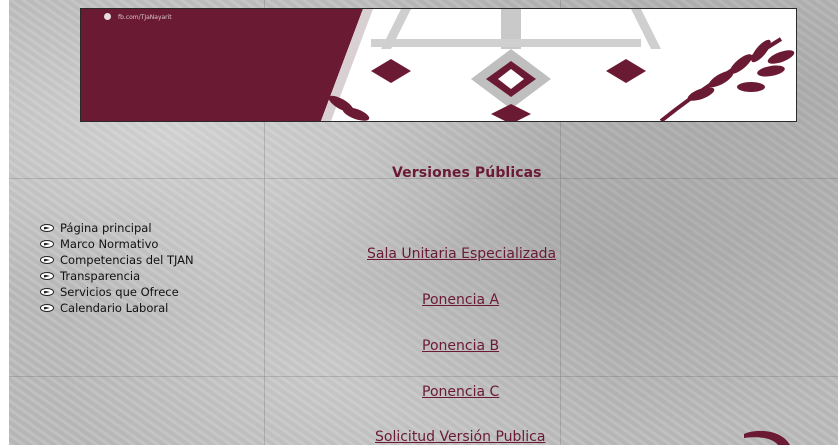 This screenshot has width=838, height=445. Describe the element at coordinates (460, 392) in the screenshot. I see `link-ponencia-c: Ponencia C` at that location.